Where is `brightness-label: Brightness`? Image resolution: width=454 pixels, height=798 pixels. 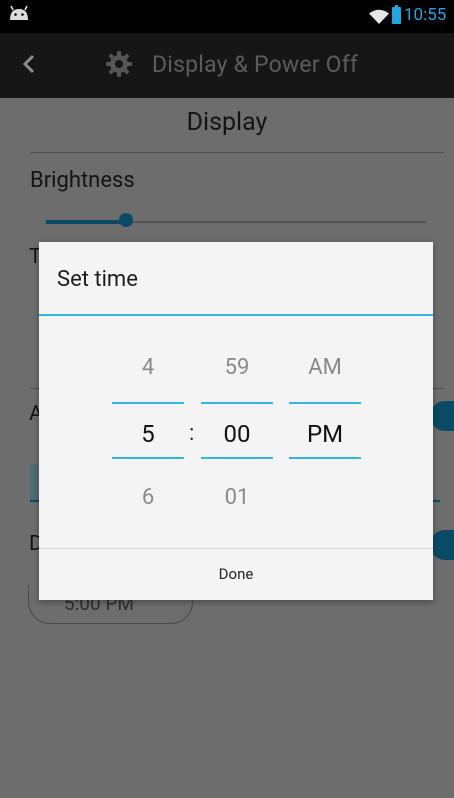
brightness-label: Brightness is located at coordinates (82, 180).